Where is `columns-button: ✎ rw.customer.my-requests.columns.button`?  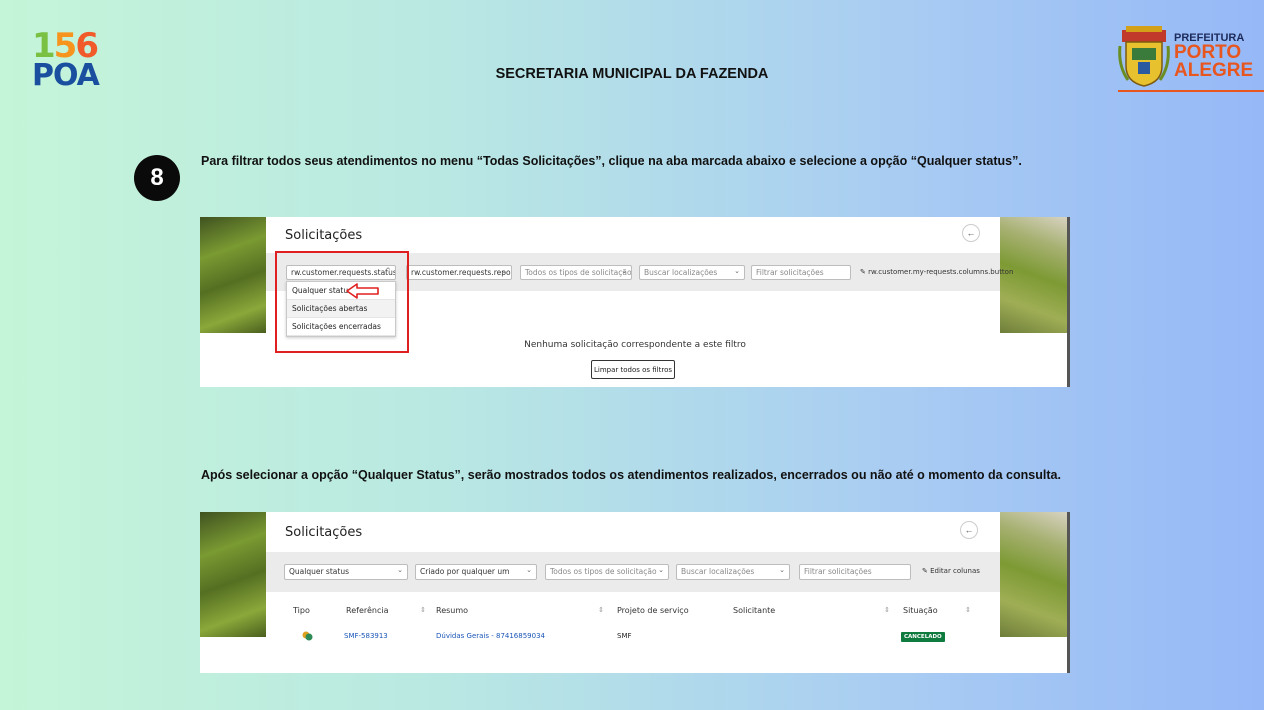 columns-button: ✎ rw.customer.my-requests.columns.button is located at coordinates (936, 272).